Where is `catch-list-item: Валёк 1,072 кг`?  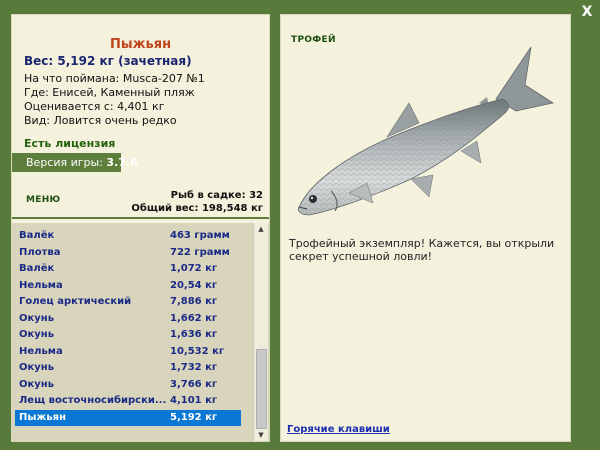
catch-list-item: Валёк 1,072 кг is located at coordinates (128, 269).